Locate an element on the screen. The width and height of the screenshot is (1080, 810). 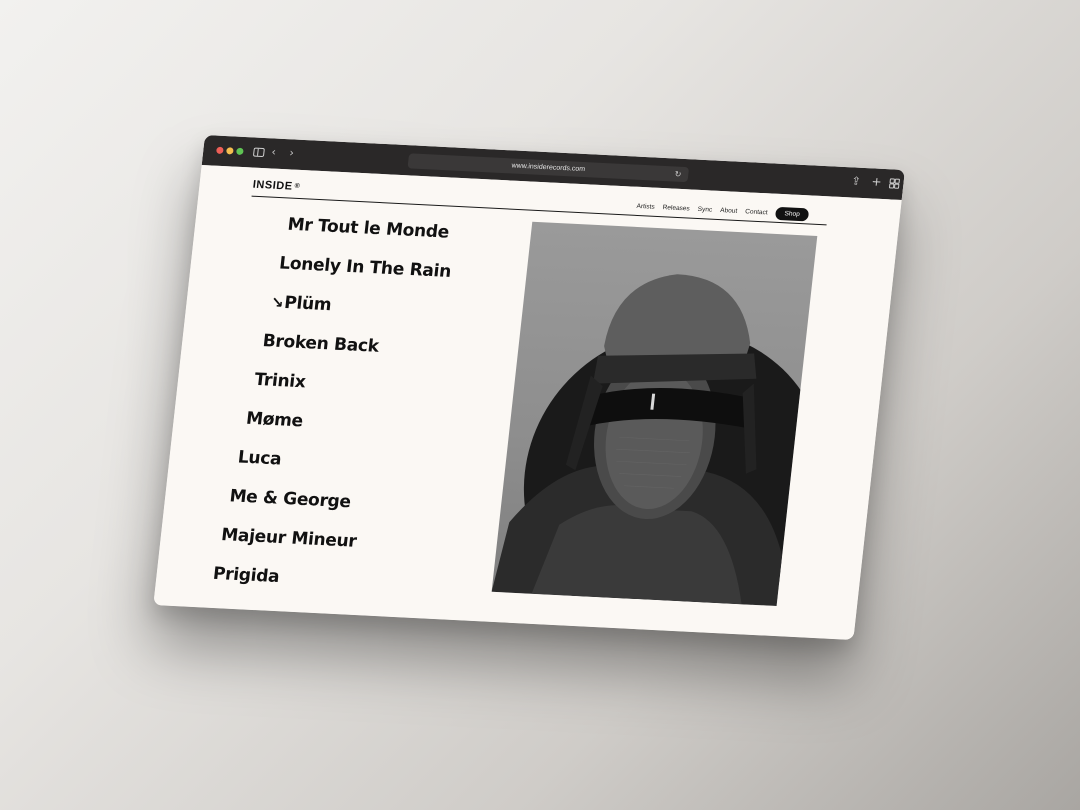
artist-name: Møme is located at coordinates (274, 420).